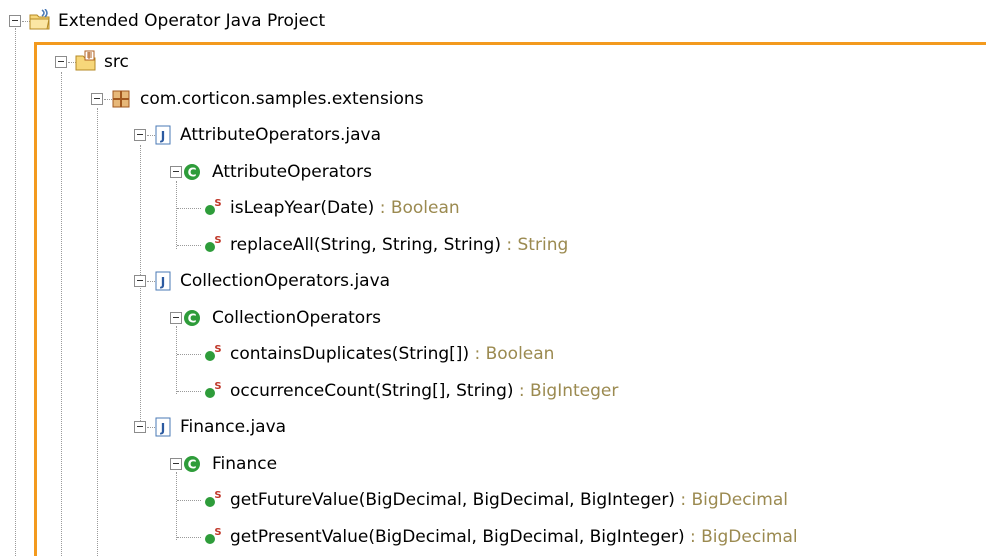  I want to click on file-label: CollectionOperators.java, so click(285, 281).